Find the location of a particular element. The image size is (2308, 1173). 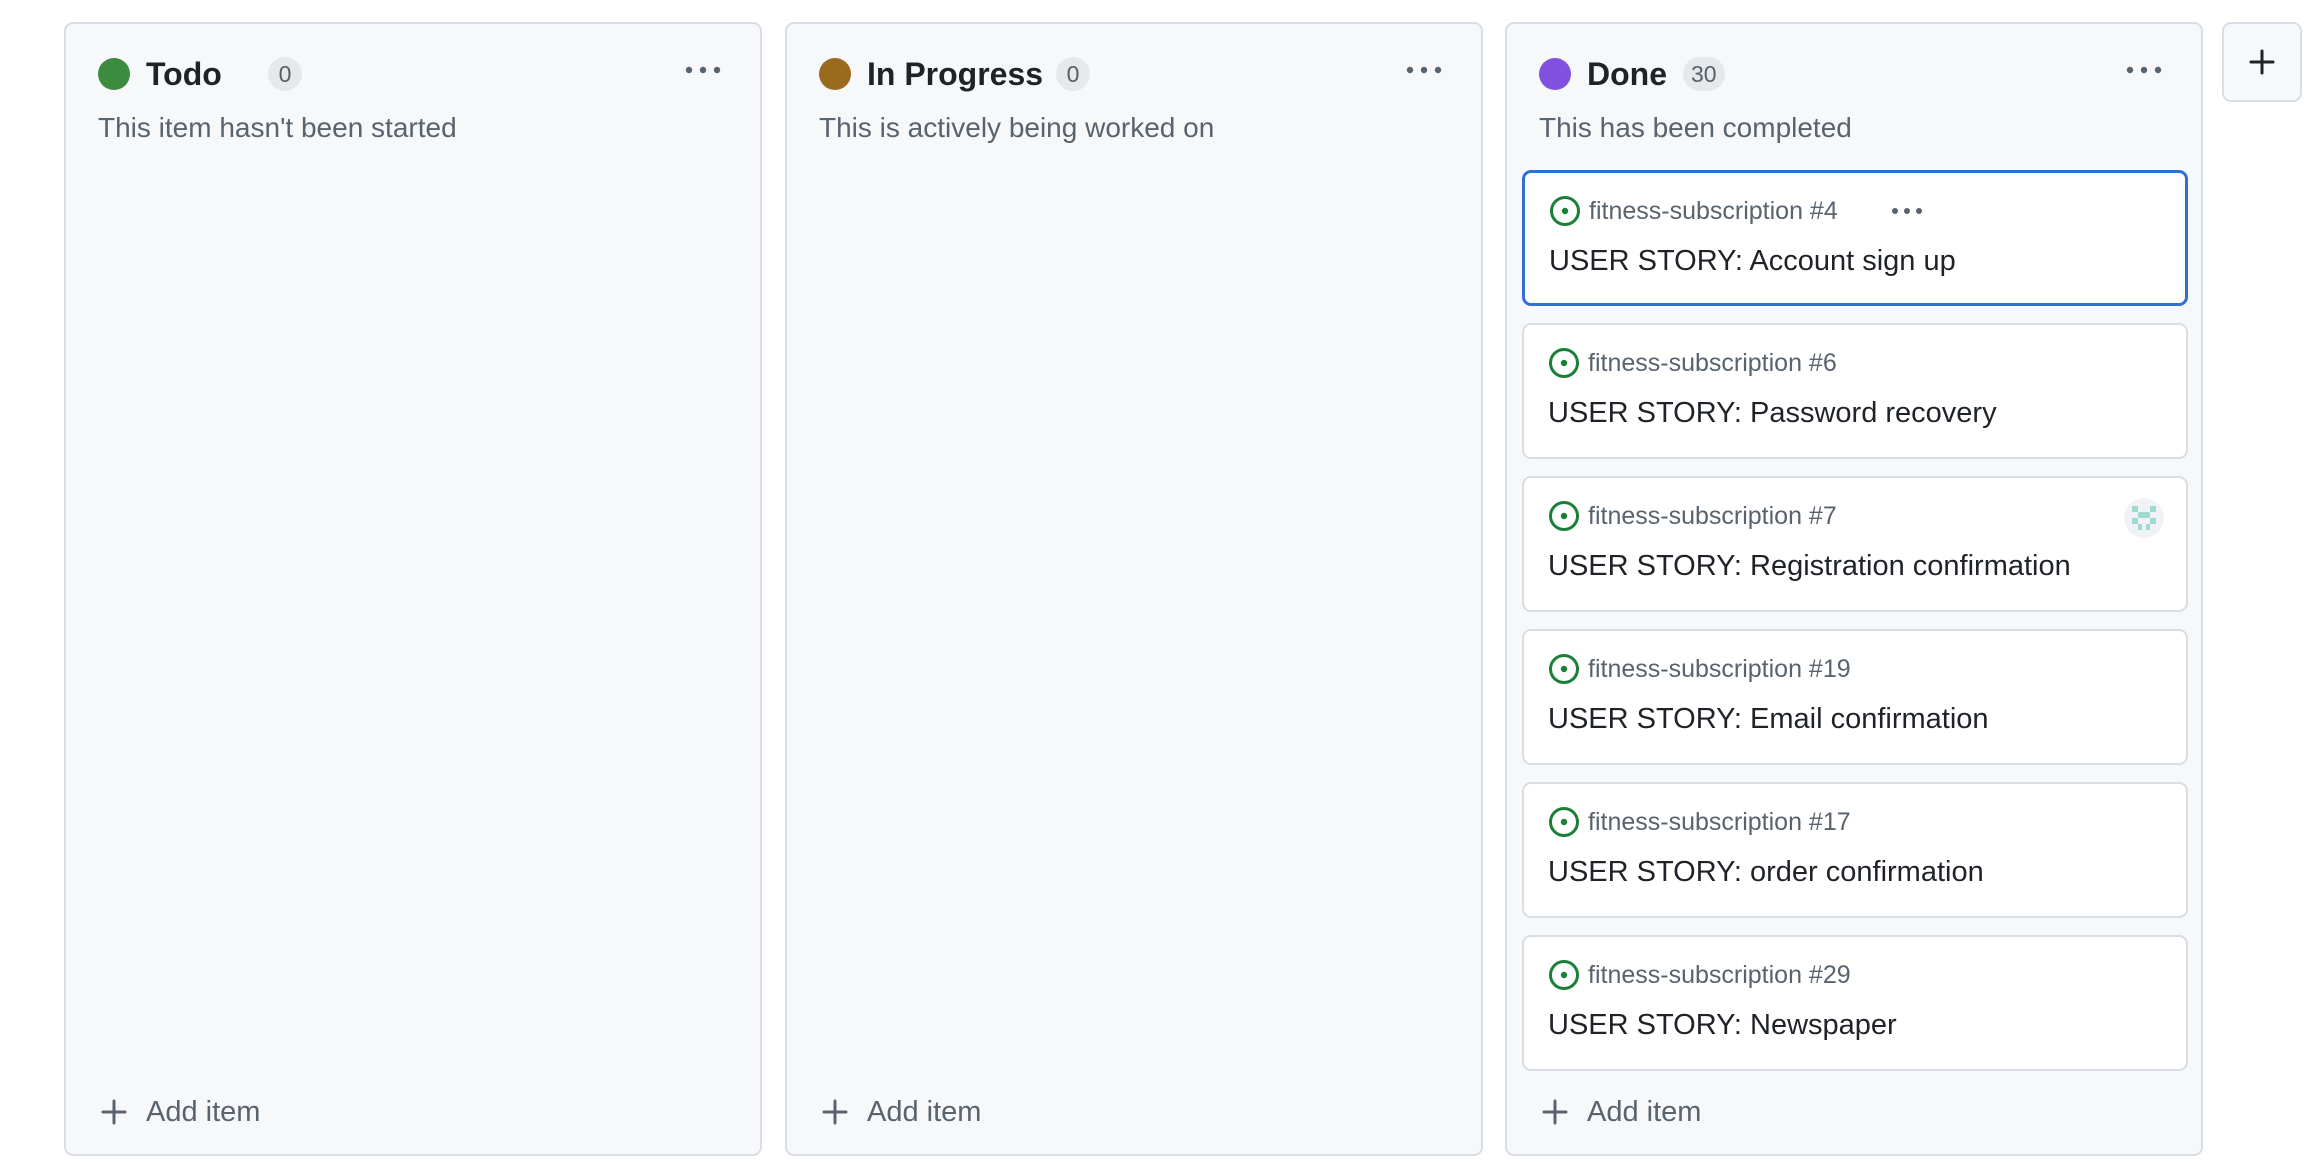

card-title: USER STORY: Newspaper is located at coordinates (1722, 1025).